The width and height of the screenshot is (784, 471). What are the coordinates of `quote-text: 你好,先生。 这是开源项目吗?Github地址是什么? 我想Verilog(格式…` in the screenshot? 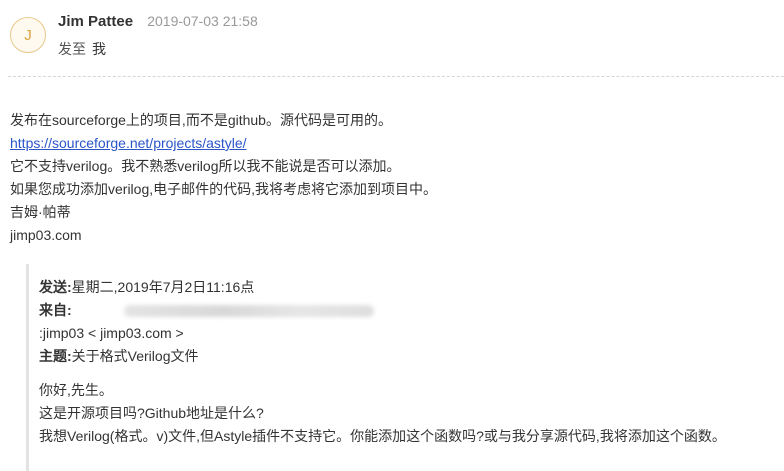 It's located at (411, 413).